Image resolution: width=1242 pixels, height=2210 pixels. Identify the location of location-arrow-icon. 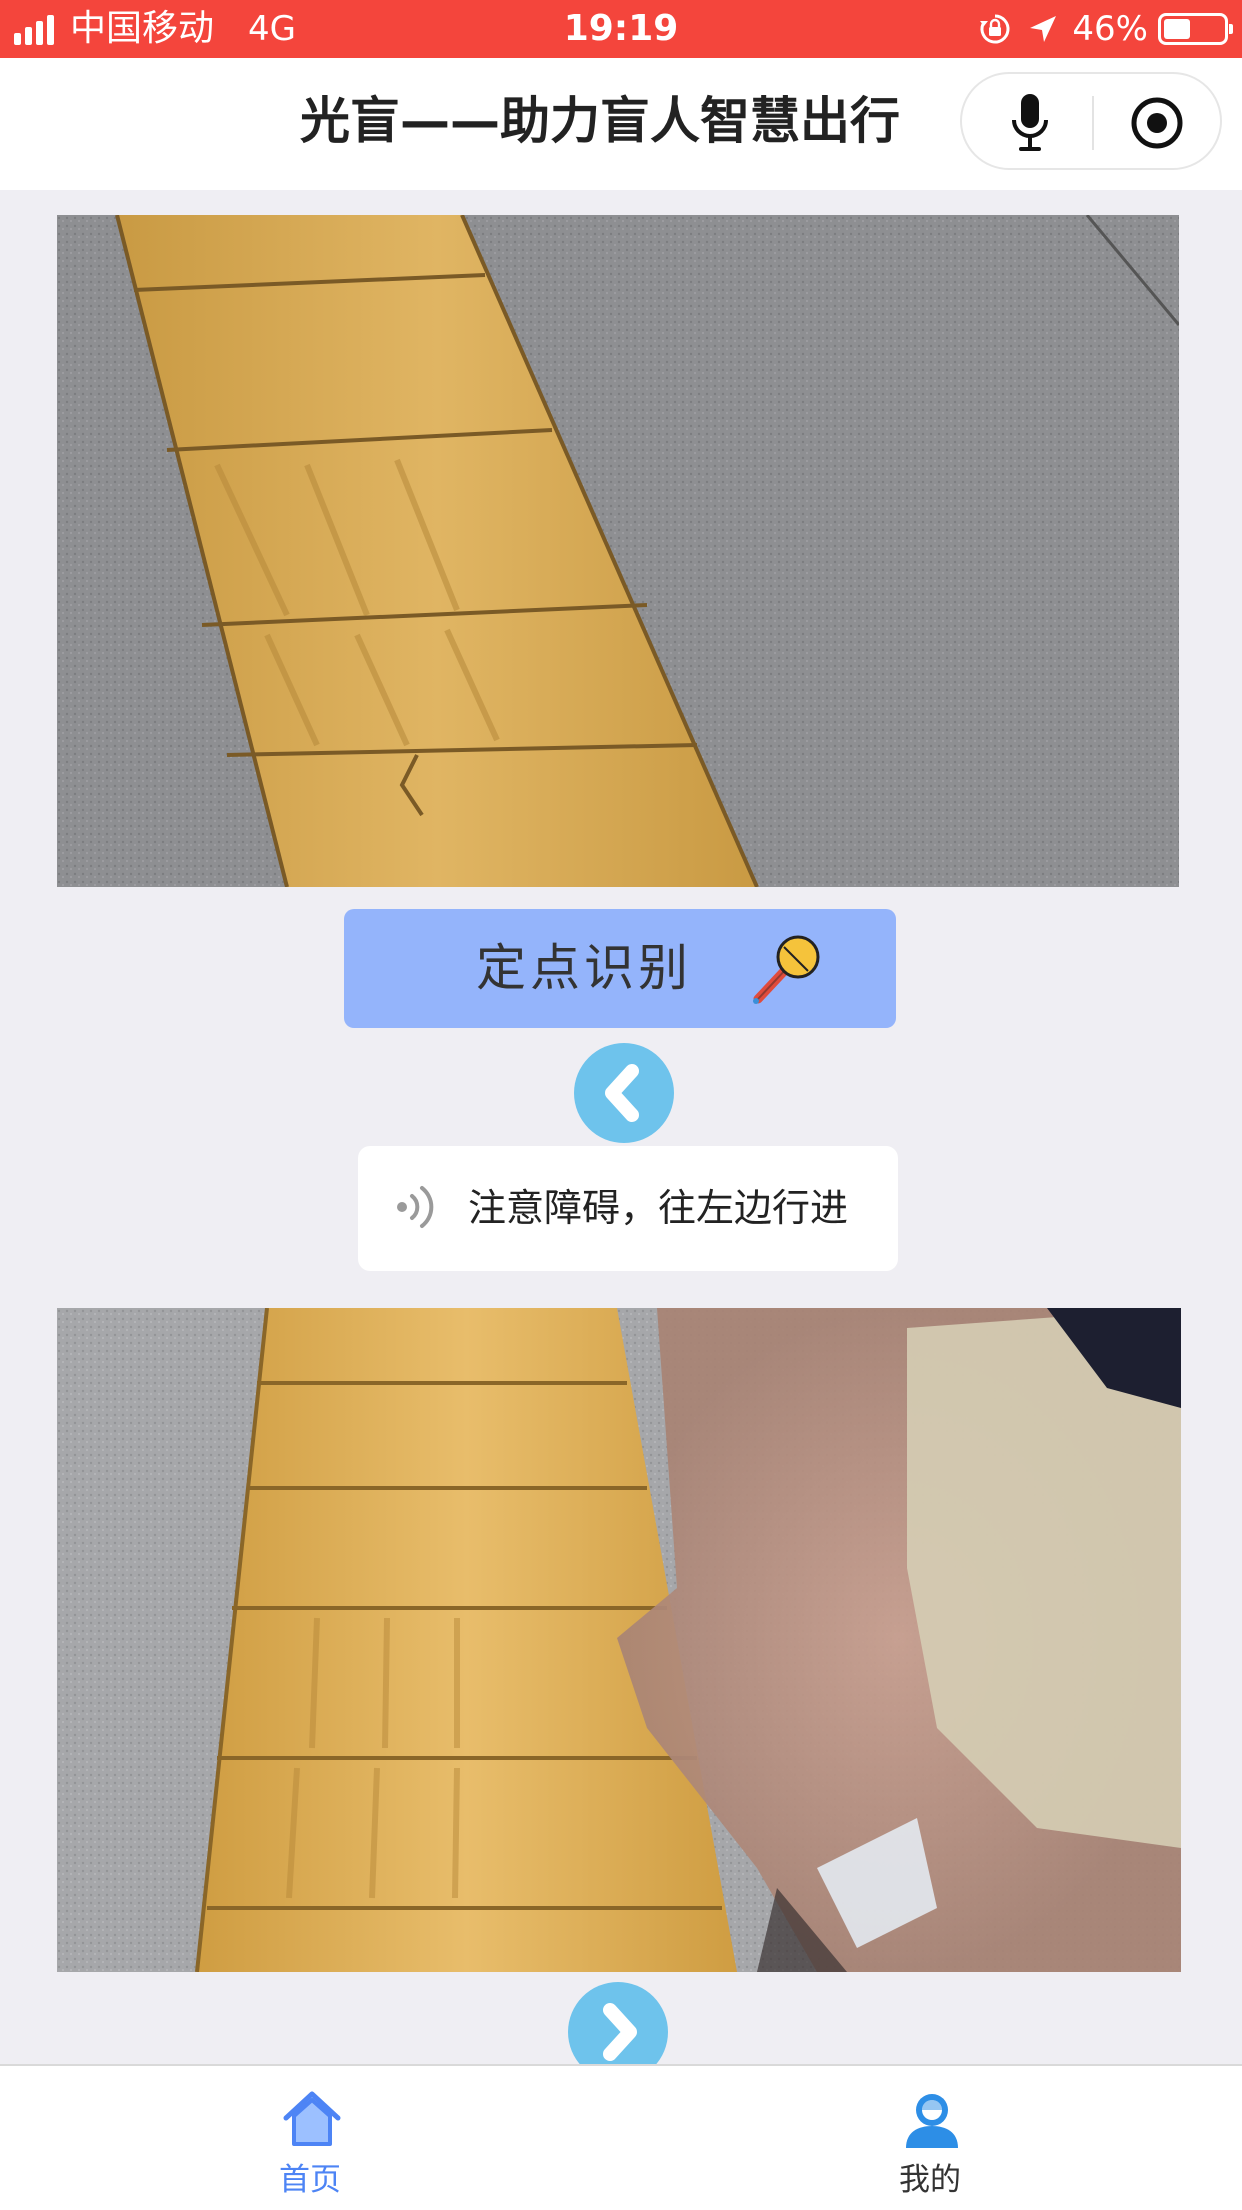
(1043, 29).